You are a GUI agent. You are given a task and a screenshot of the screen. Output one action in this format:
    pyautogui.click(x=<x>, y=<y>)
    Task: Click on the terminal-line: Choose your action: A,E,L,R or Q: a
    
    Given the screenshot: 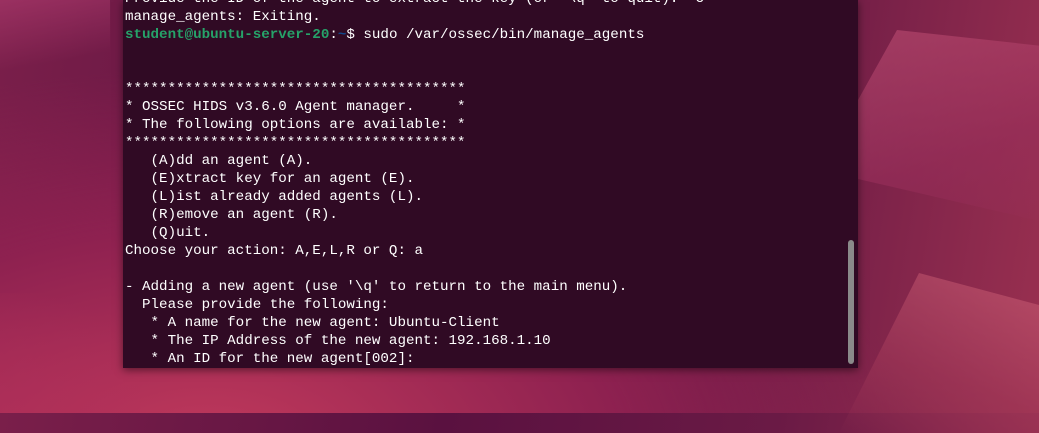 What is the action you would take?
    pyautogui.click(x=274, y=251)
    